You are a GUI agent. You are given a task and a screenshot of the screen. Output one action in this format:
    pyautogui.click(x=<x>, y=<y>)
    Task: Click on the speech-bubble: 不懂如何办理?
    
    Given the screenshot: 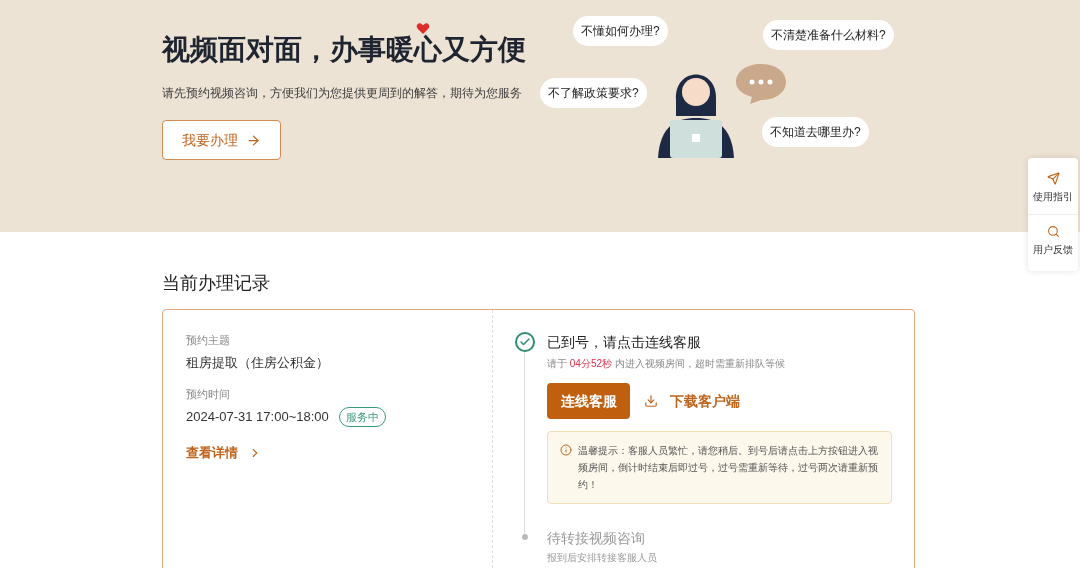 What is the action you would take?
    pyautogui.click(x=620, y=31)
    